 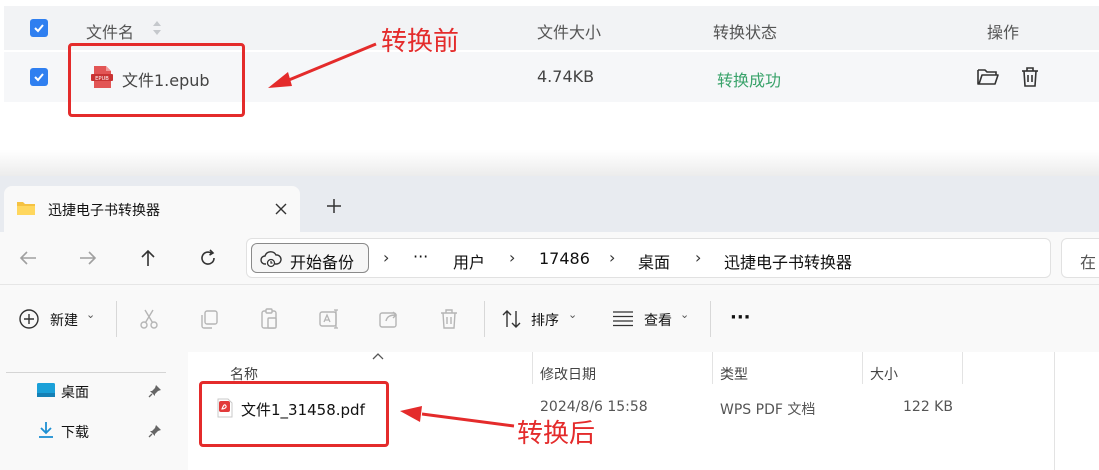 What do you see at coordinates (1003, 32) in the screenshot?
I see `column-actions: 操作` at bounding box center [1003, 32].